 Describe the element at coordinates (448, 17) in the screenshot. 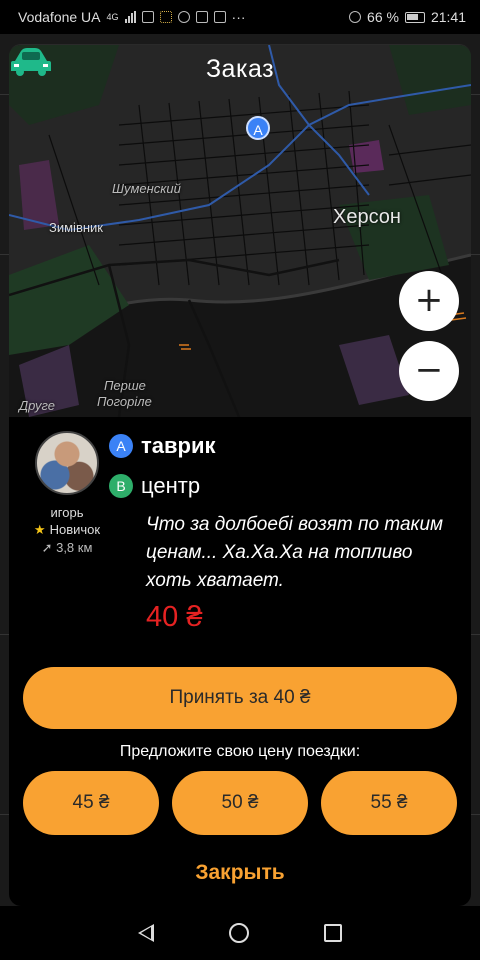

I see `clock: 21:41` at that location.